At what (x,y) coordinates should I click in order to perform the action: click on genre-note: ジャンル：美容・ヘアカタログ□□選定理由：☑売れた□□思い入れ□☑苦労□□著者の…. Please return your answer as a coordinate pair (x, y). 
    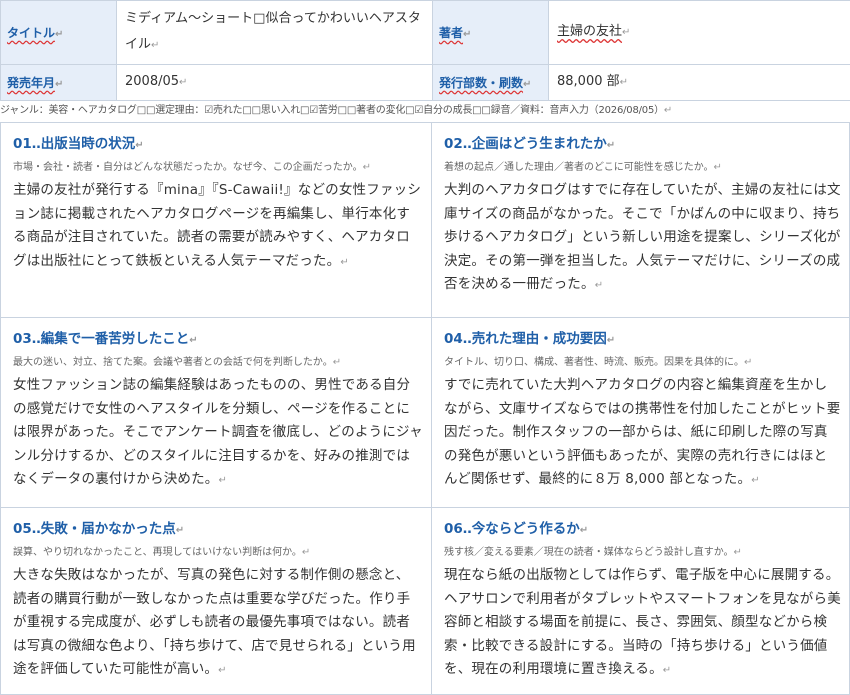
    Looking at the image, I should click on (425, 111).